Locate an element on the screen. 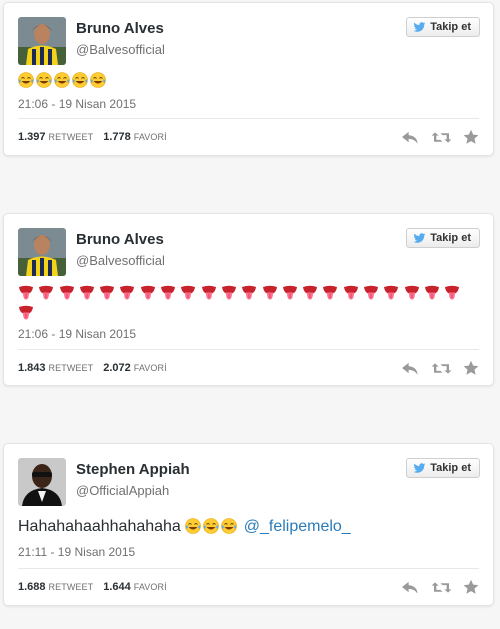 The height and width of the screenshot is (629, 500). tweet-body-text: Hahahahaahhahahaha is located at coordinates (99, 526).